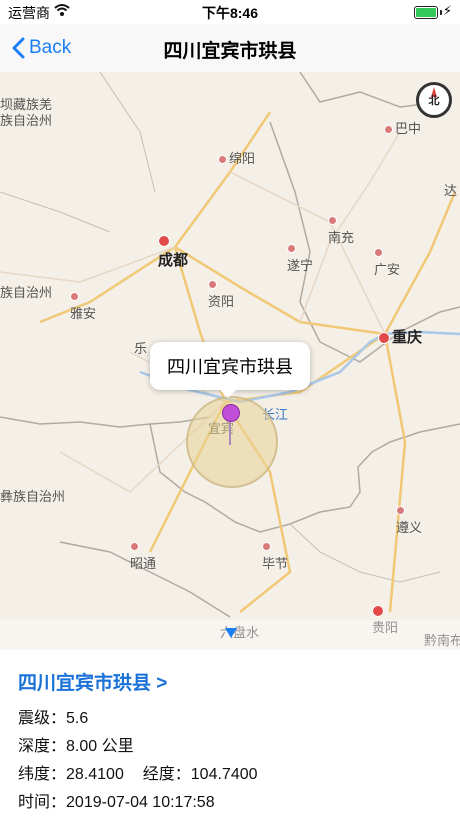 Image resolution: width=460 pixels, height=818 pixels. What do you see at coordinates (400, 336) in the screenshot?
I see `map-label-chongqing: 重庆` at bounding box center [400, 336].